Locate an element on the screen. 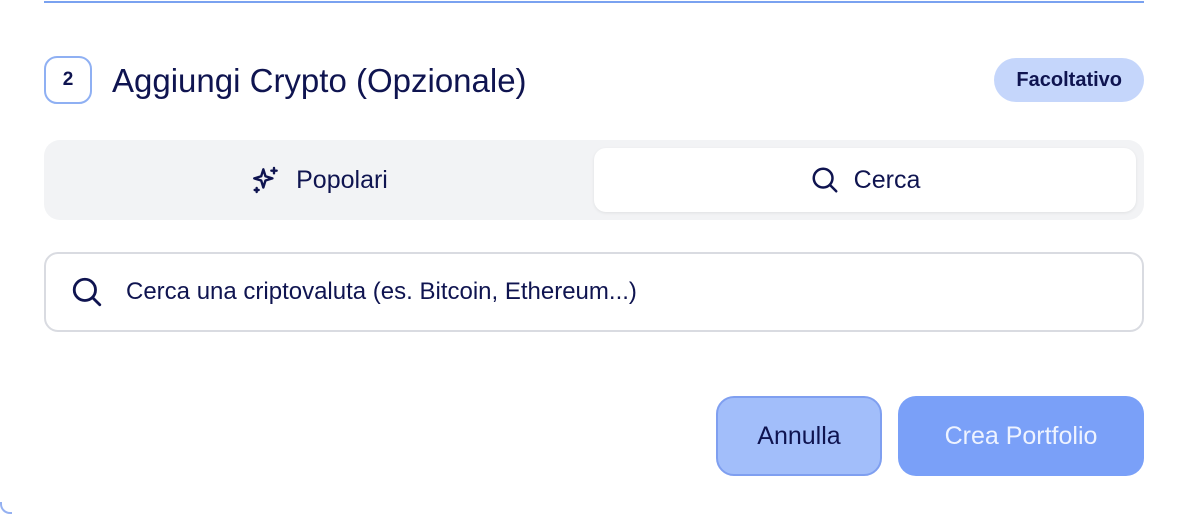 This screenshot has height=514, width=1186. crypto-search-box is located at coordinates (594, 292).